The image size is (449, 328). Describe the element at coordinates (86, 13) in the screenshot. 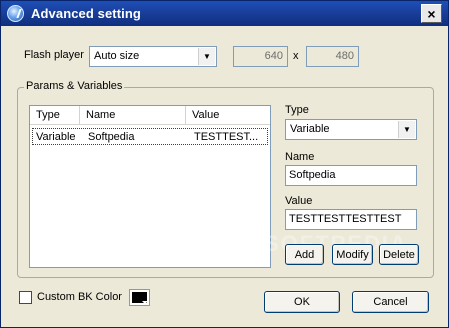

I see `window-title: Advanced setting` at that location.